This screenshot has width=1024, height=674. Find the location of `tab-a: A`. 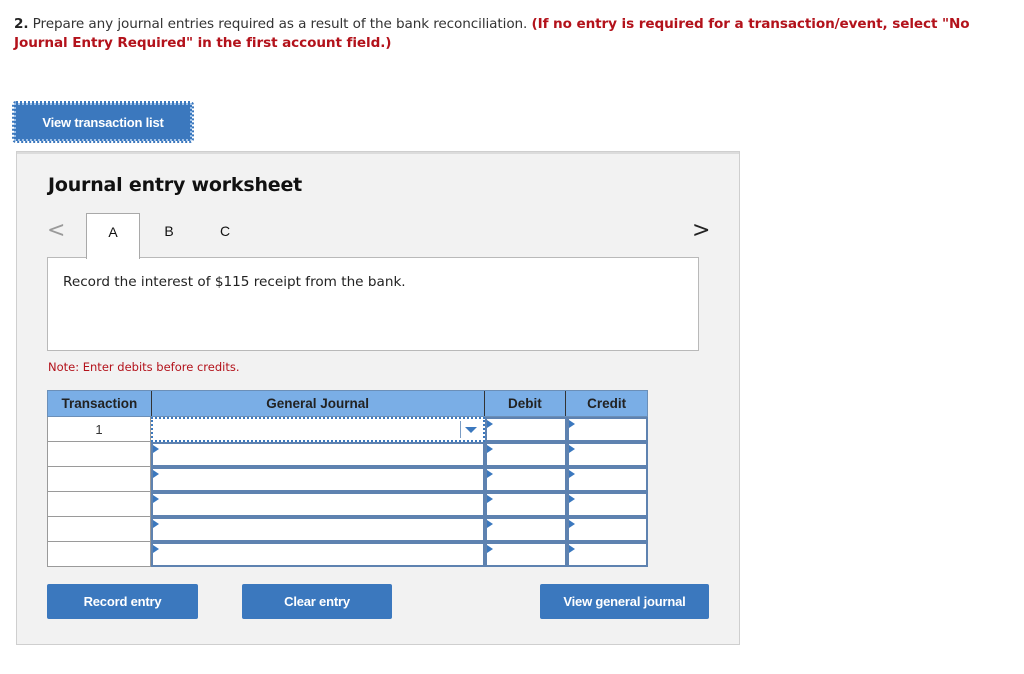

tab-a: A is located at coordinates (113, 236).